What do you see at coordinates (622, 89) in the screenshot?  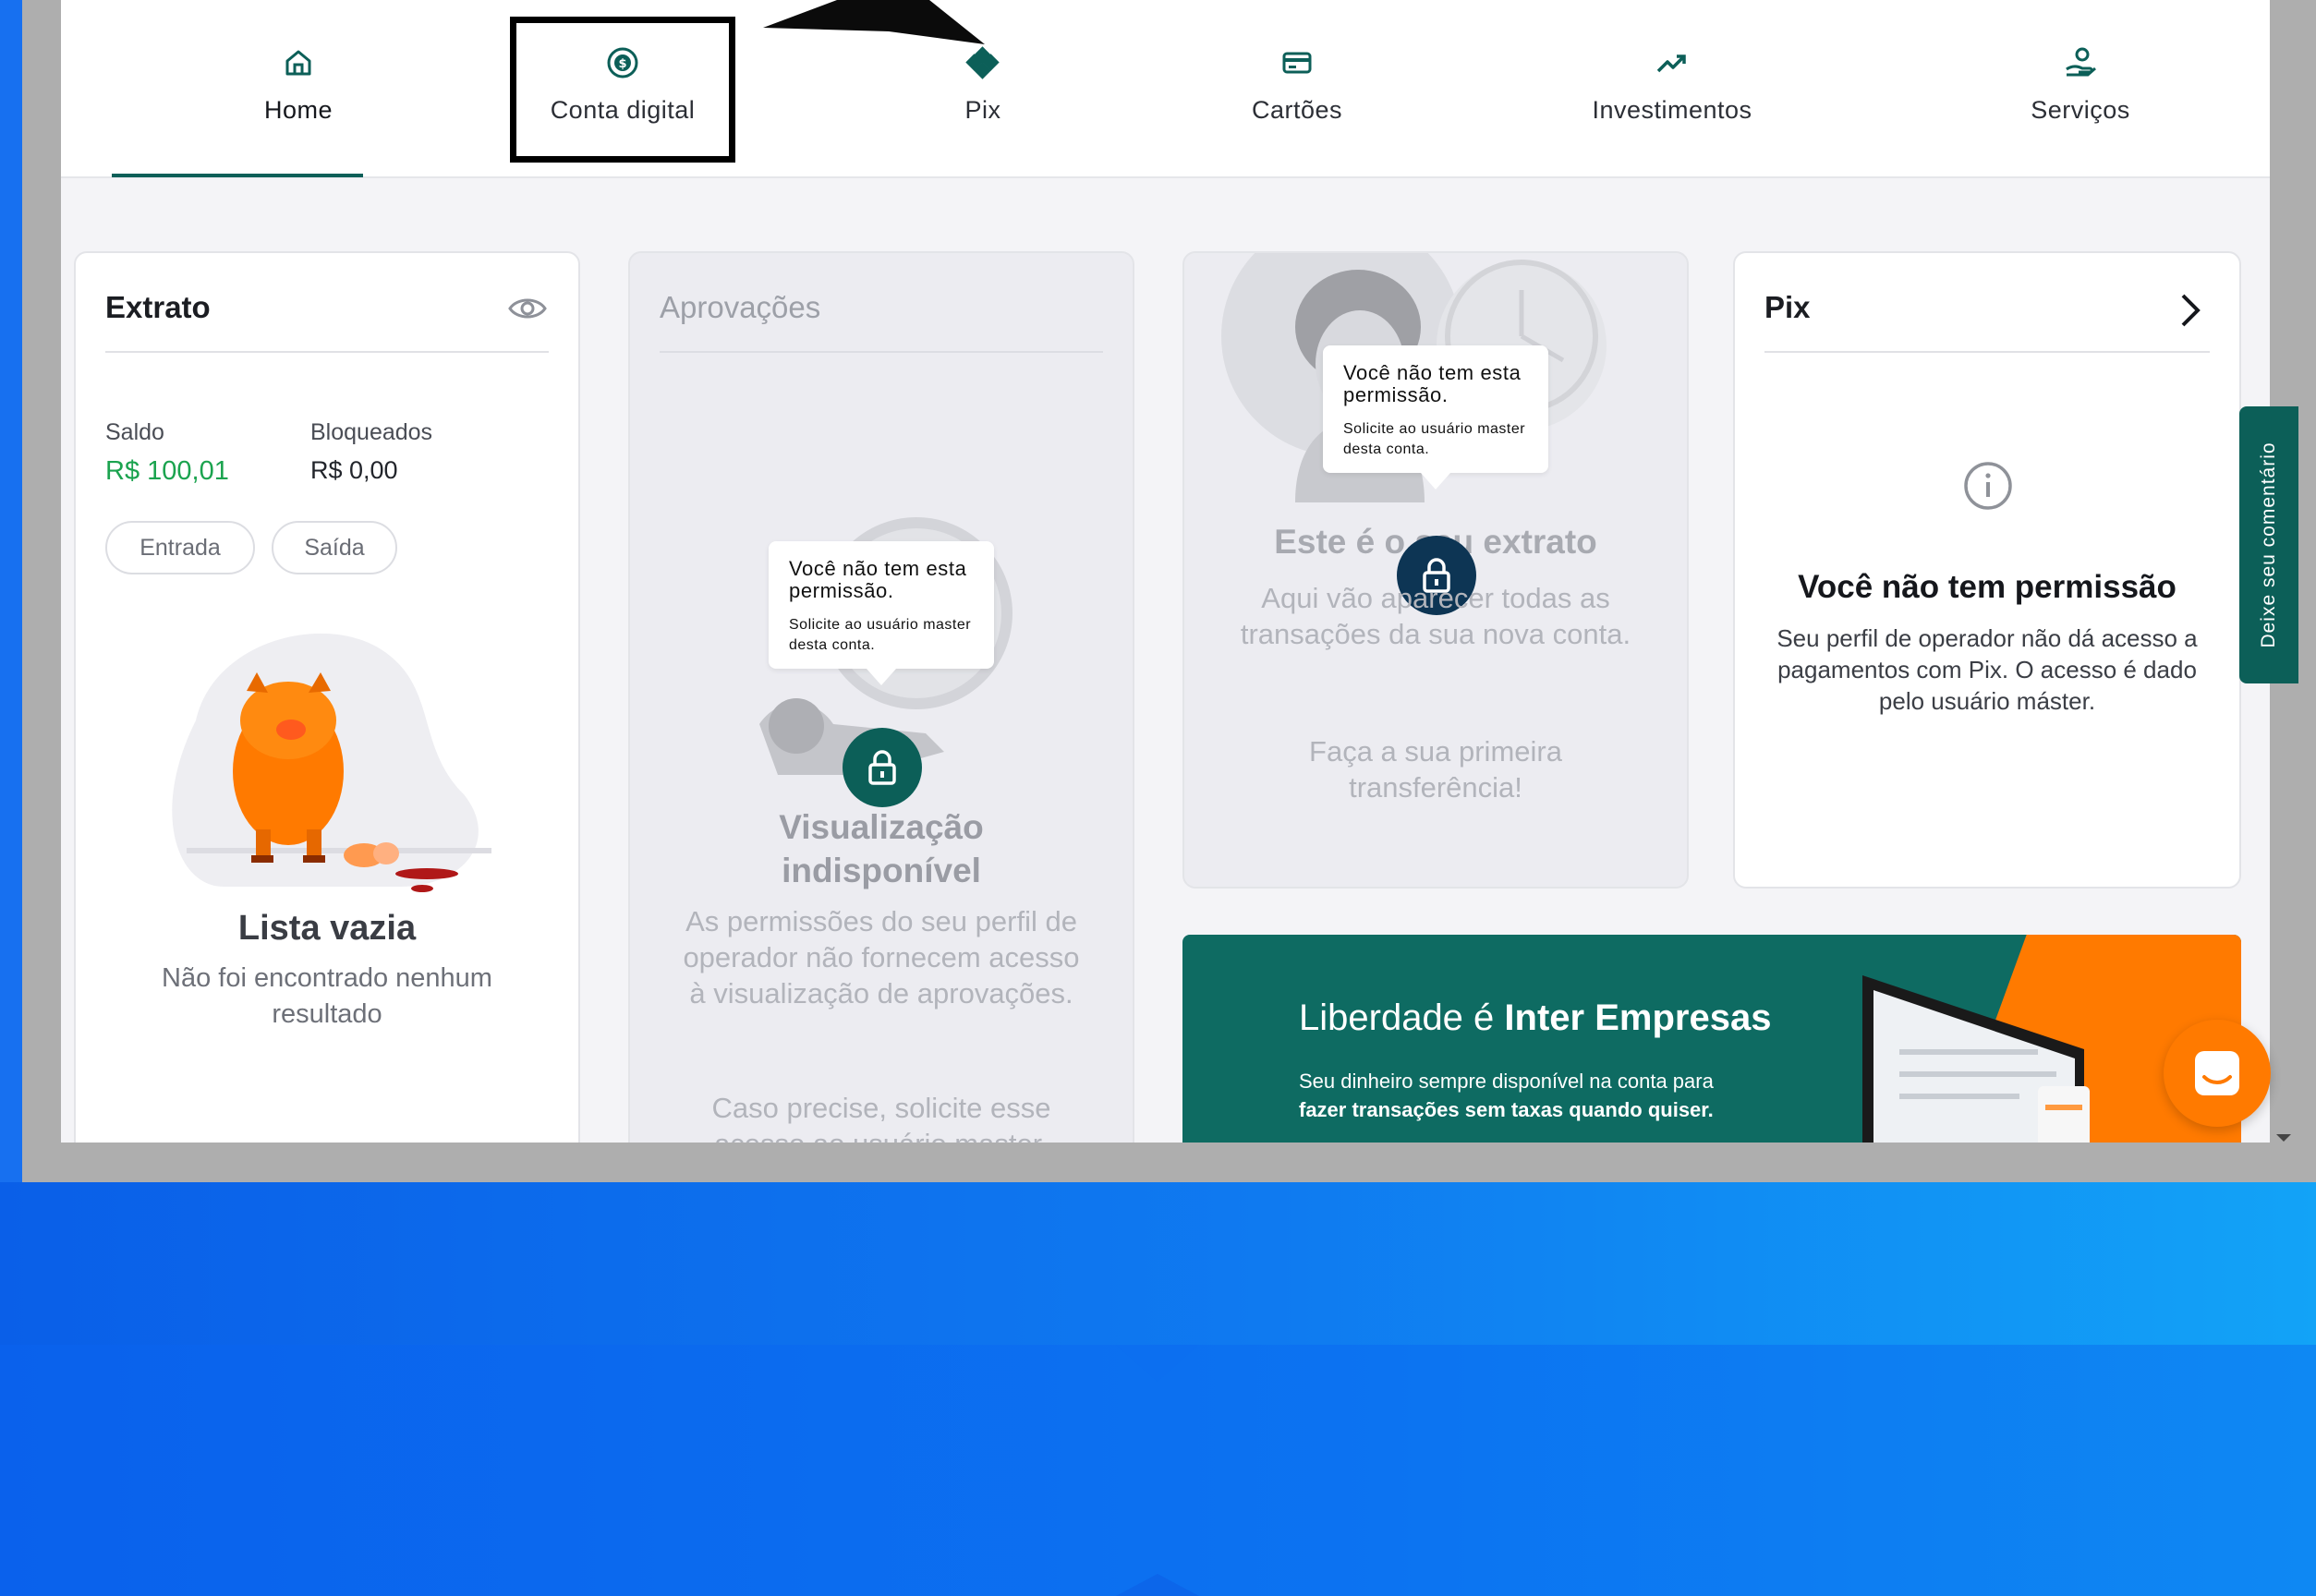 I see `nav-conta-digital: $ Conta digital` at bounding box center [622, 89].